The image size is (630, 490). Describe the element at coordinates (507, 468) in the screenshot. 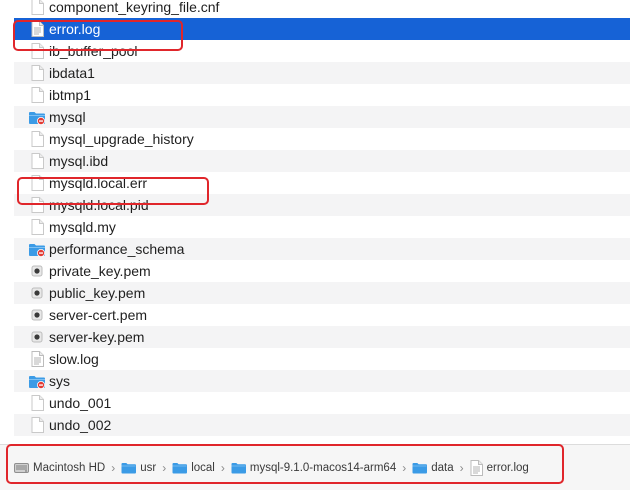

I see `breadcrumb-label: error.log` at that location.